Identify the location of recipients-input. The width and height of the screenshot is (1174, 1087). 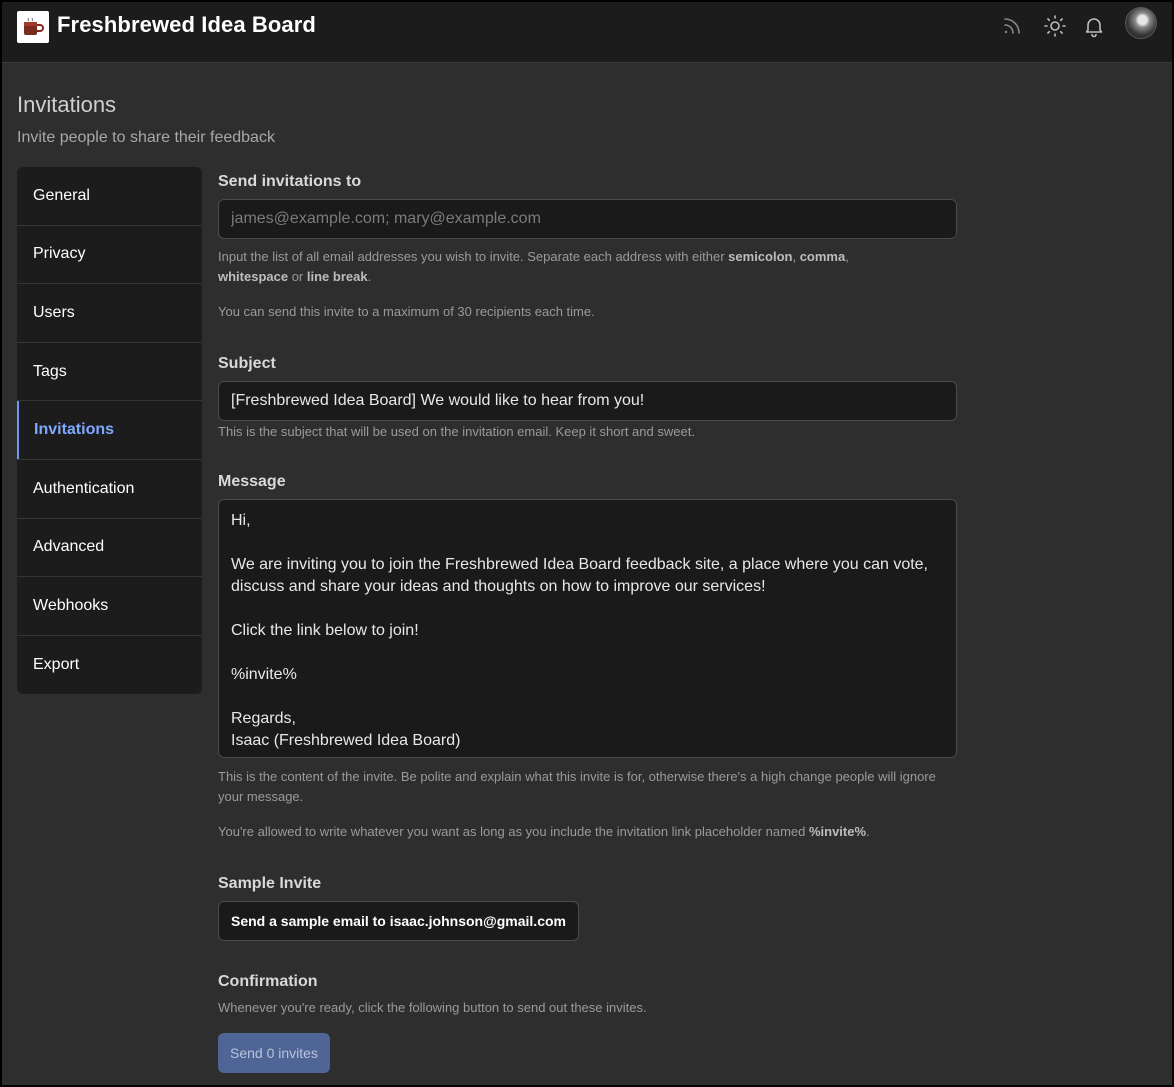
(587, 219).